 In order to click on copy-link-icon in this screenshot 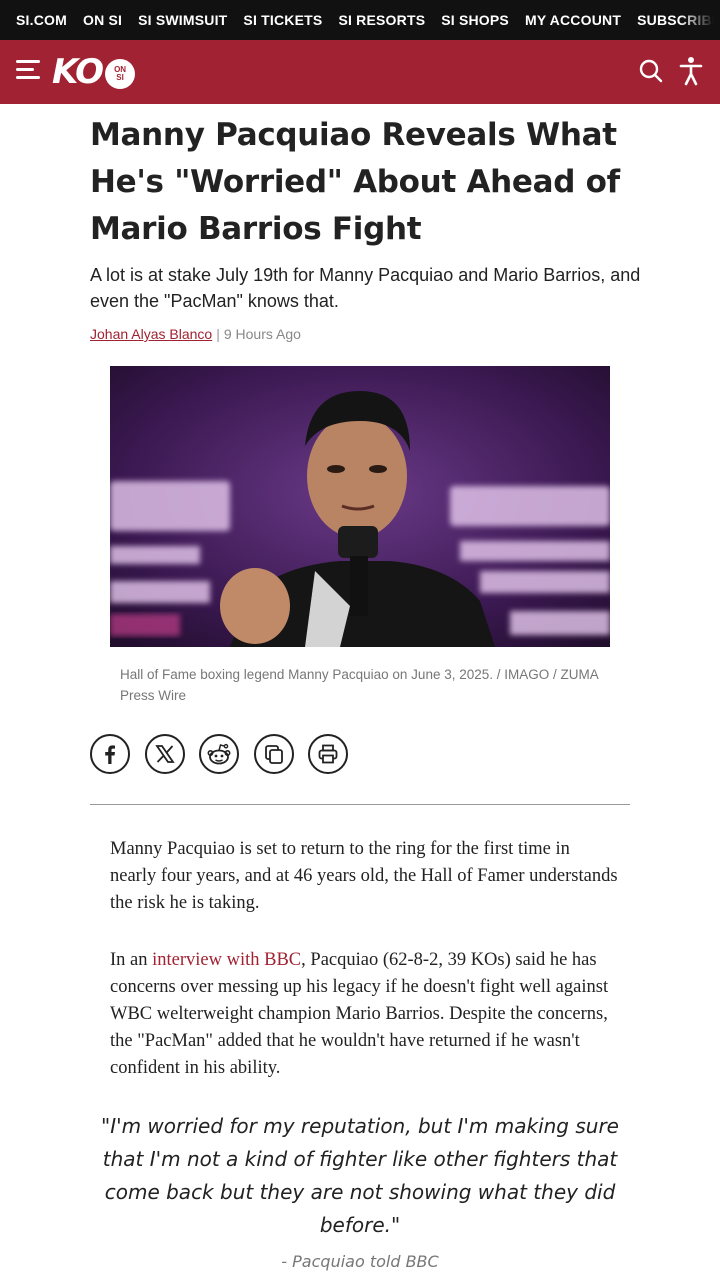, I will do `click(273, 754)`.